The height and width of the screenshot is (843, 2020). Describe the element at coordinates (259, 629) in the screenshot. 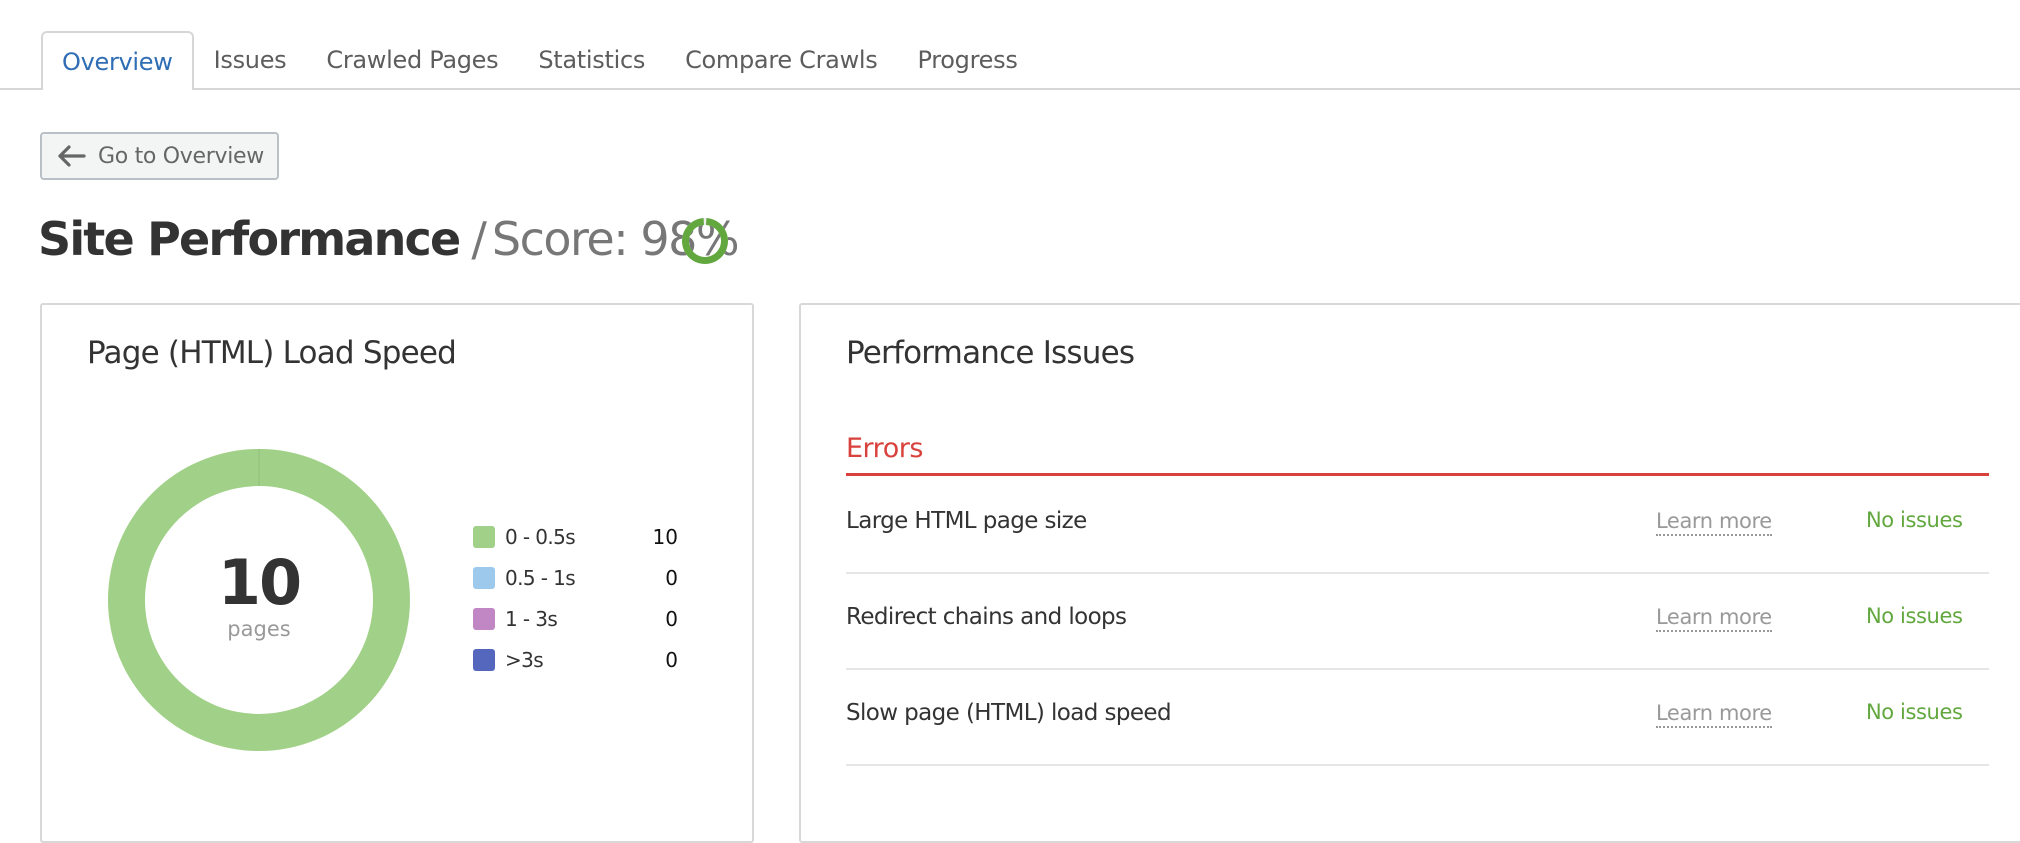

I see `total-pages-unit: pages` at that location.